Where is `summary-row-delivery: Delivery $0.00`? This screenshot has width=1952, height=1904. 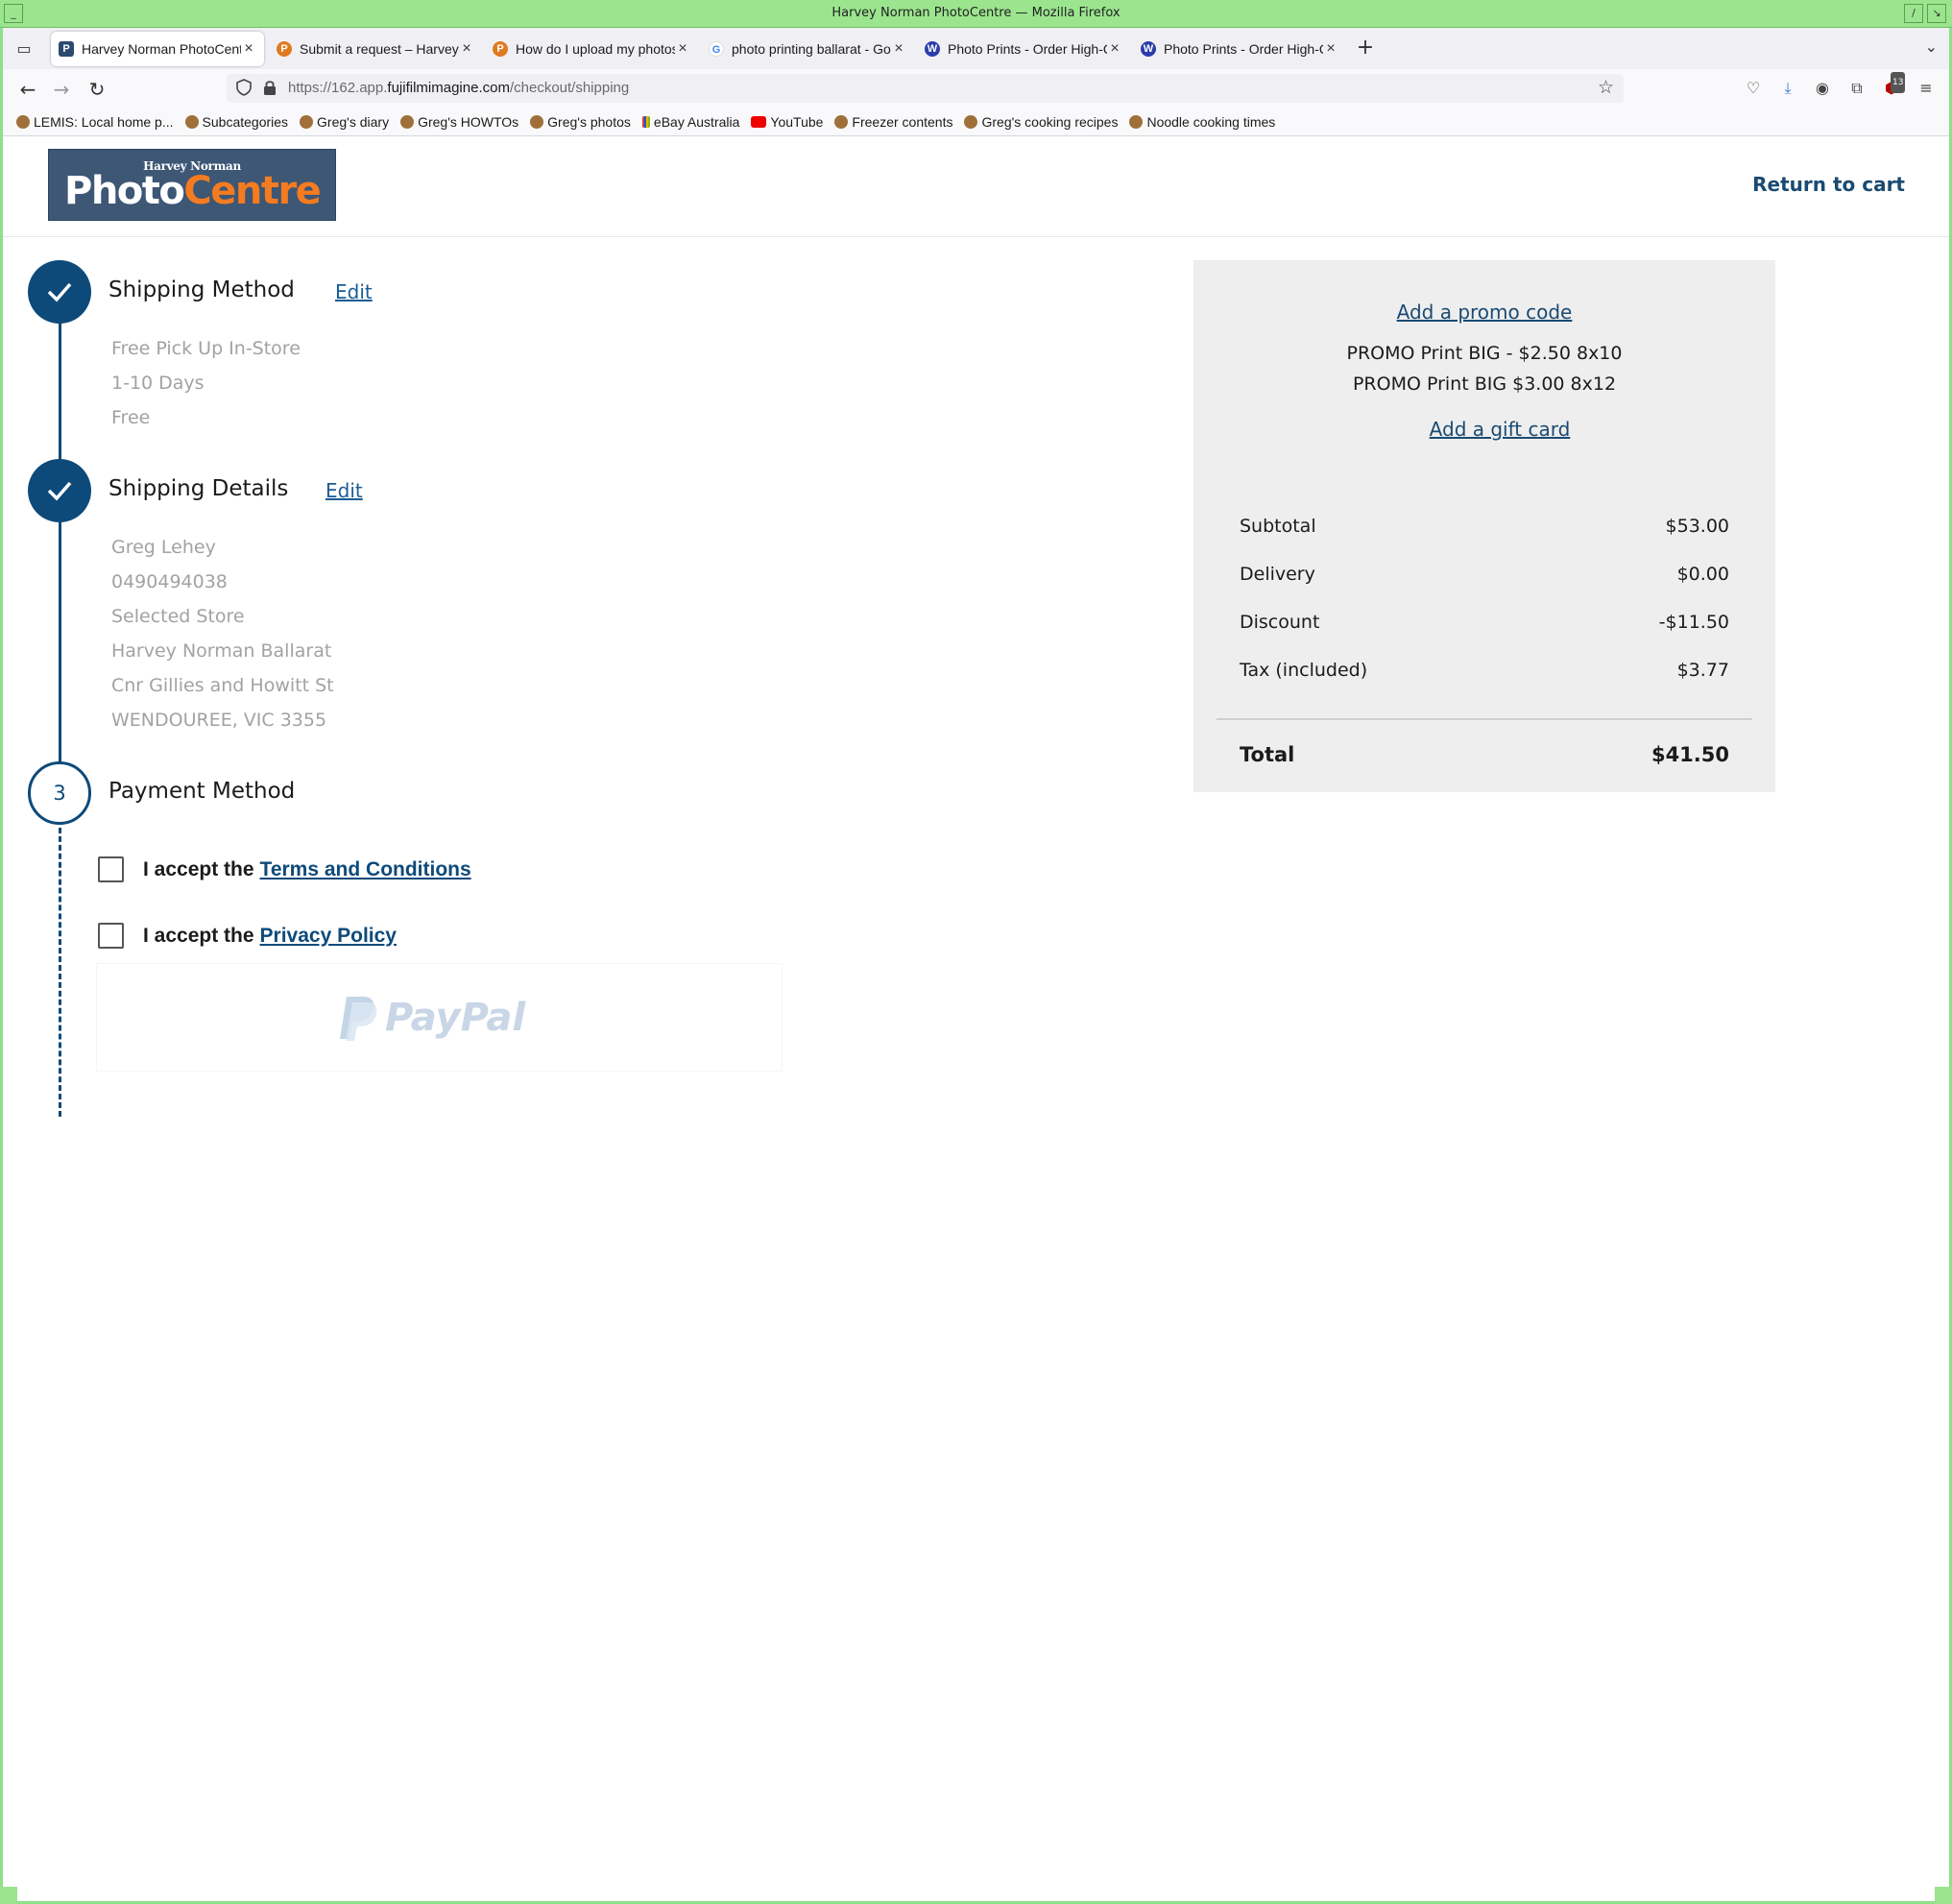
summary-row-delivery: Delivery $0.00 is located at coordinates (1484, 575).